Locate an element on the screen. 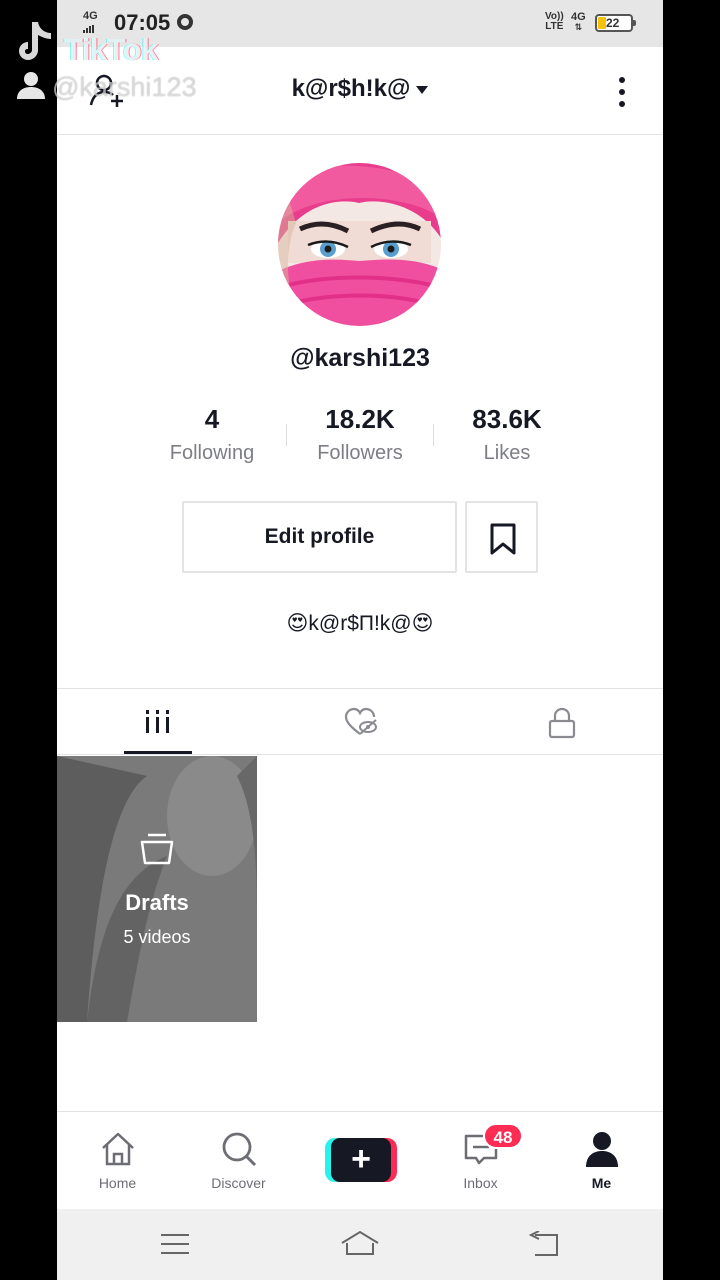 This screenshot has width=720, height=1280. stat-following: 4 Following is located at coordinates (212, 435).